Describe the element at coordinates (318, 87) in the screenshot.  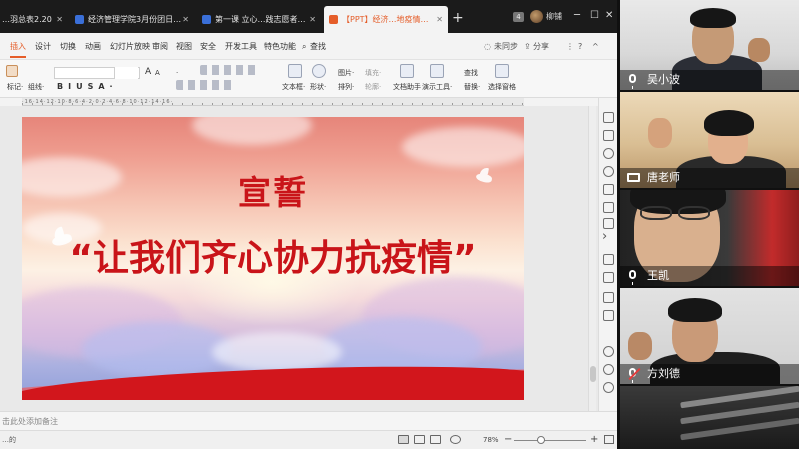
I see `shape-button: 形状·` at that location.